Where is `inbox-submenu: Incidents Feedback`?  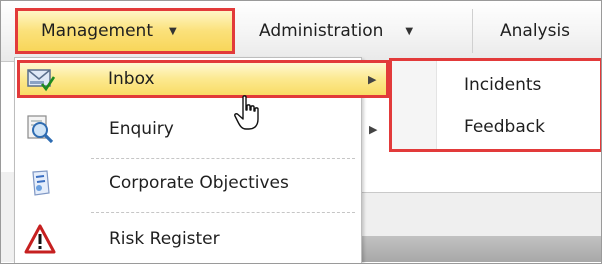
inbox-submenu: Incidents Feedback is located at coordinates (495, 105).